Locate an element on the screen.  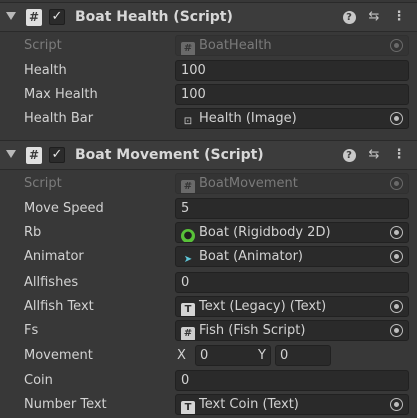
health-bar-object-field: ⊡ Health (Image) is located at coordinates (292, 118).